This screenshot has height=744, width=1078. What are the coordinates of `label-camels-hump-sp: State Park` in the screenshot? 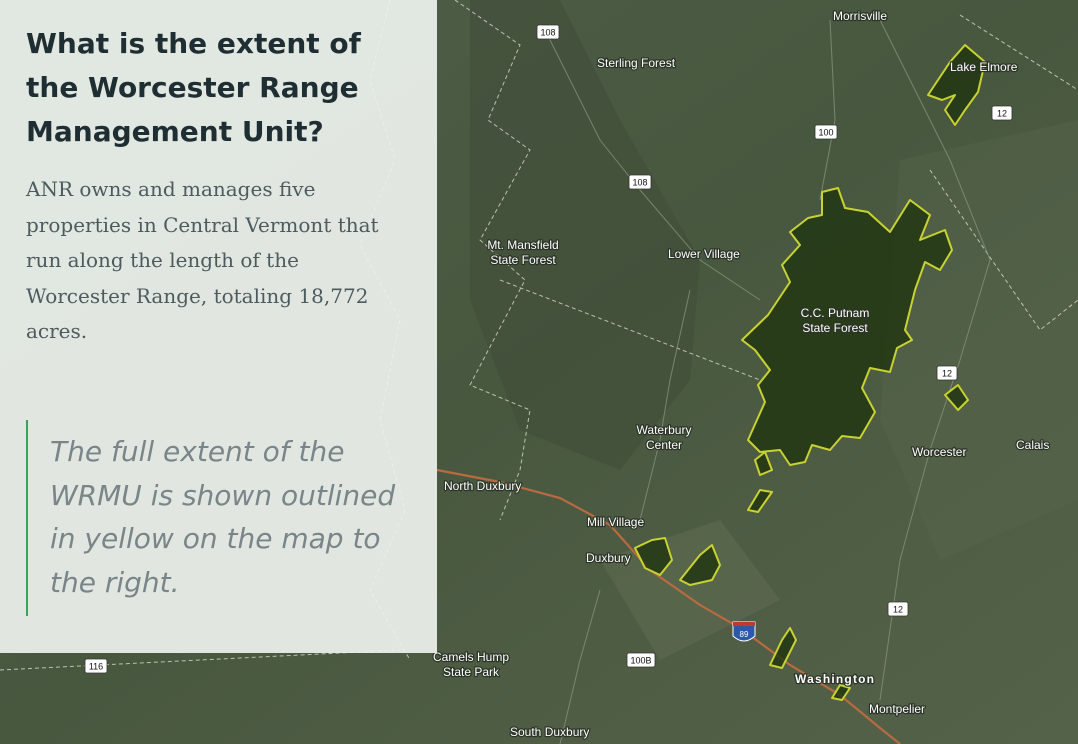 It's located at (471, 672).